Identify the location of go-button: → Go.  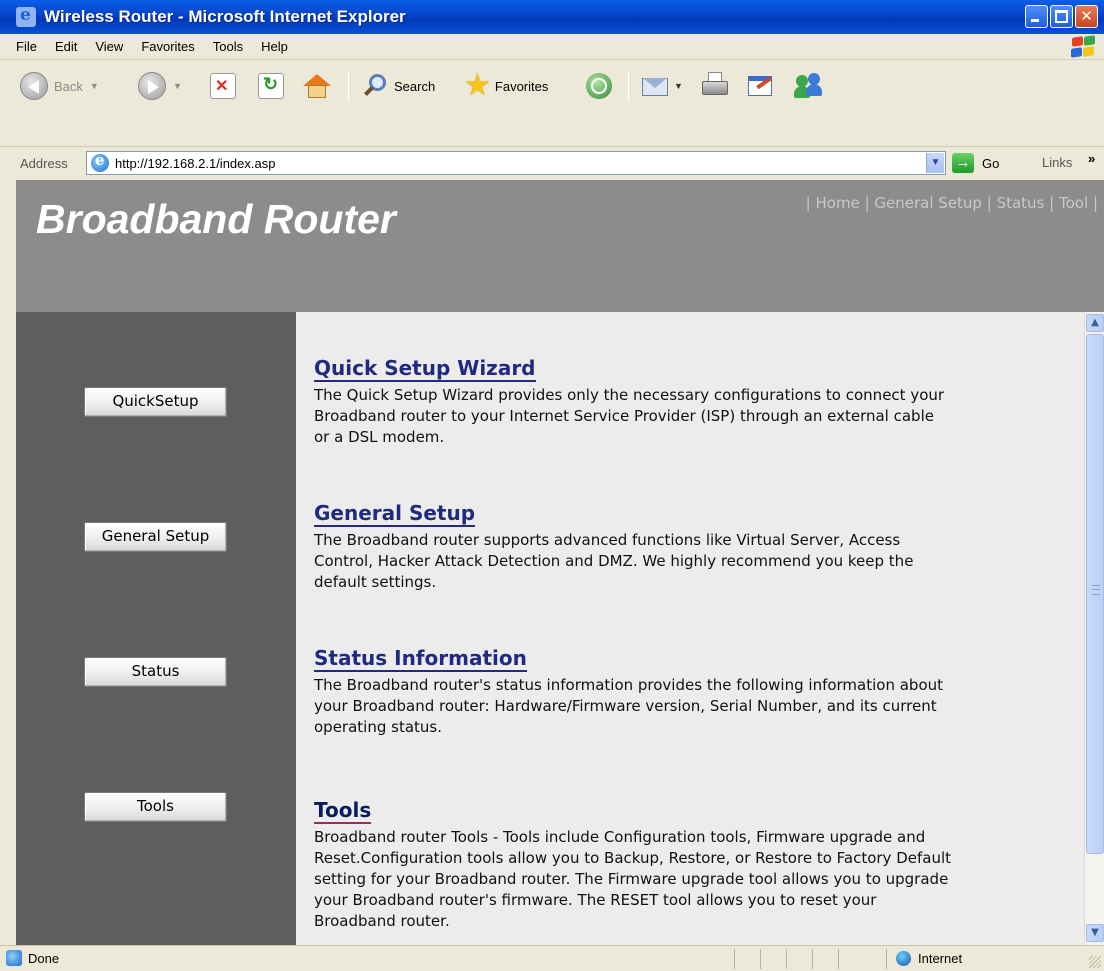
(975, 163).